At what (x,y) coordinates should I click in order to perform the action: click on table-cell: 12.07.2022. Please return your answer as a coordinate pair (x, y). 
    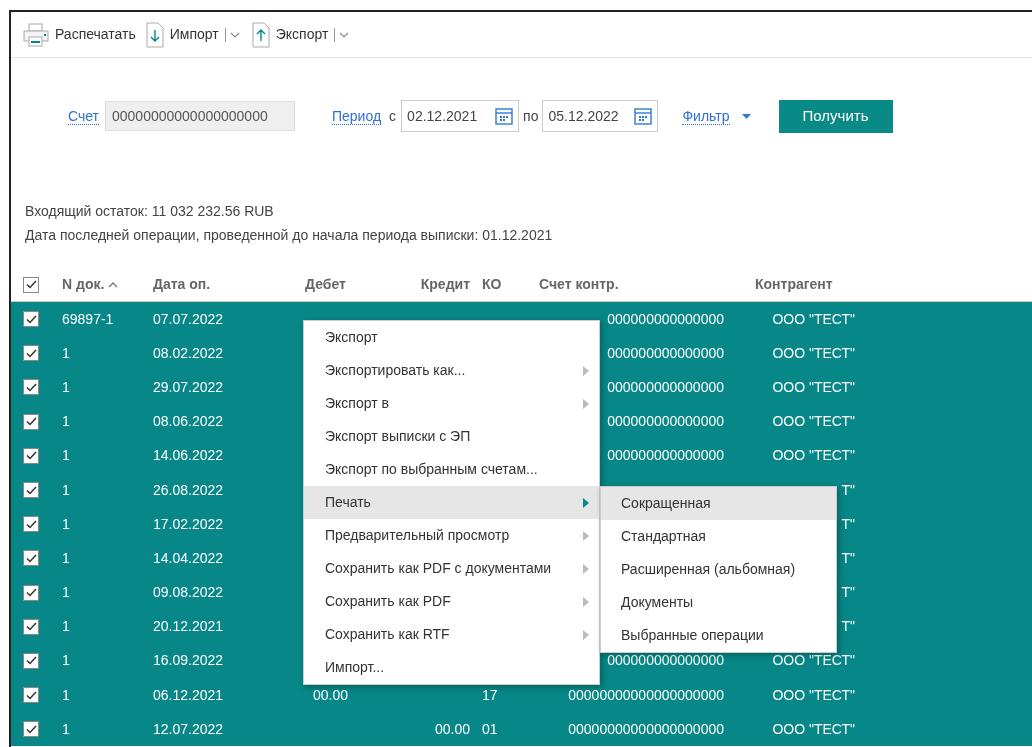
    Looking at the image, I should click on (188, 728).